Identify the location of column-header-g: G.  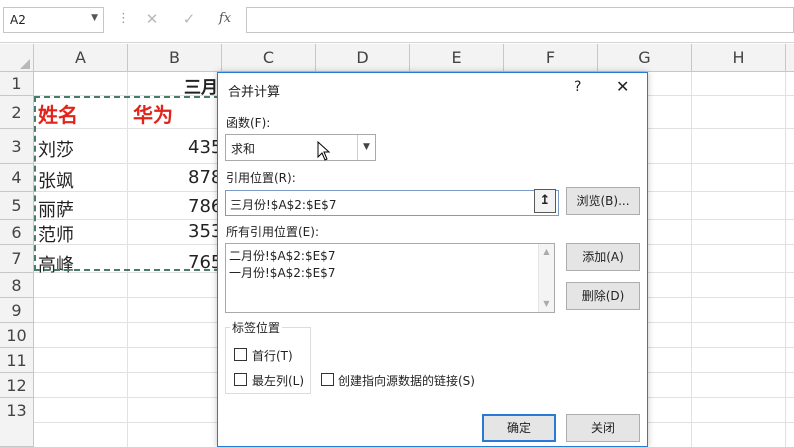
(645, 58).